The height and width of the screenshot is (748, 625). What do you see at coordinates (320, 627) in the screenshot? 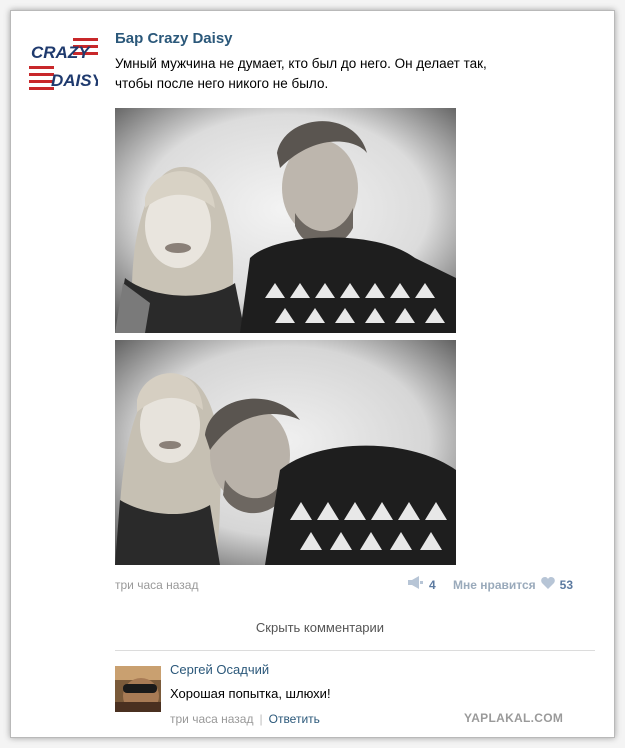
I see `hide-comments-link: Скрыть комментарии` at bounding box center [320, 627].